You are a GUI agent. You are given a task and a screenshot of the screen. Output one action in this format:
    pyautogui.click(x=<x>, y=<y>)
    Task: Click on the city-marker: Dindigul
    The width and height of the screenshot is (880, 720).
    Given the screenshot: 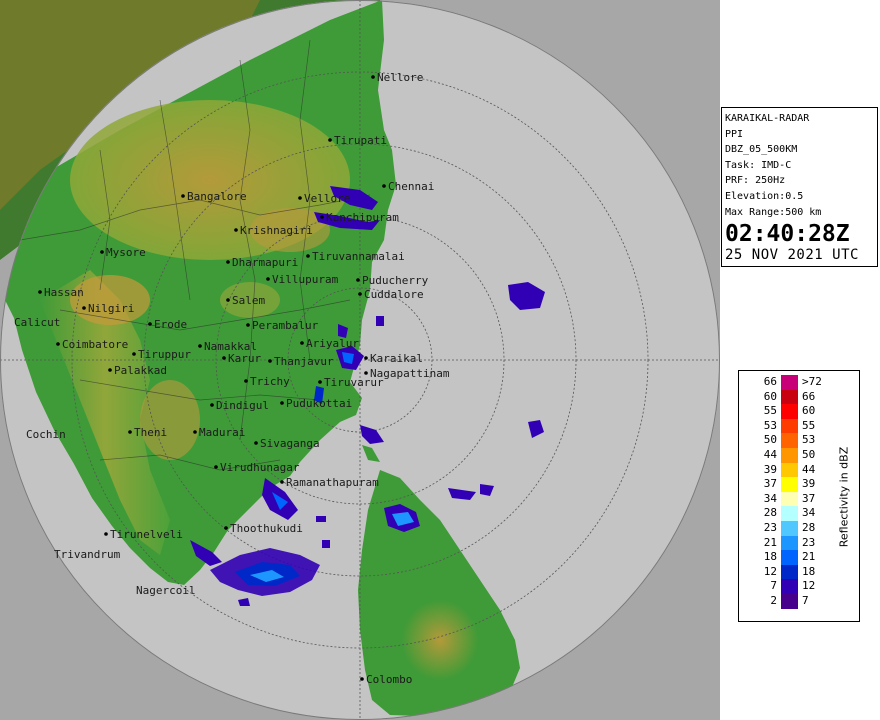 What is the action you would take?
    pyautogui.click(x=239, y=405)
    